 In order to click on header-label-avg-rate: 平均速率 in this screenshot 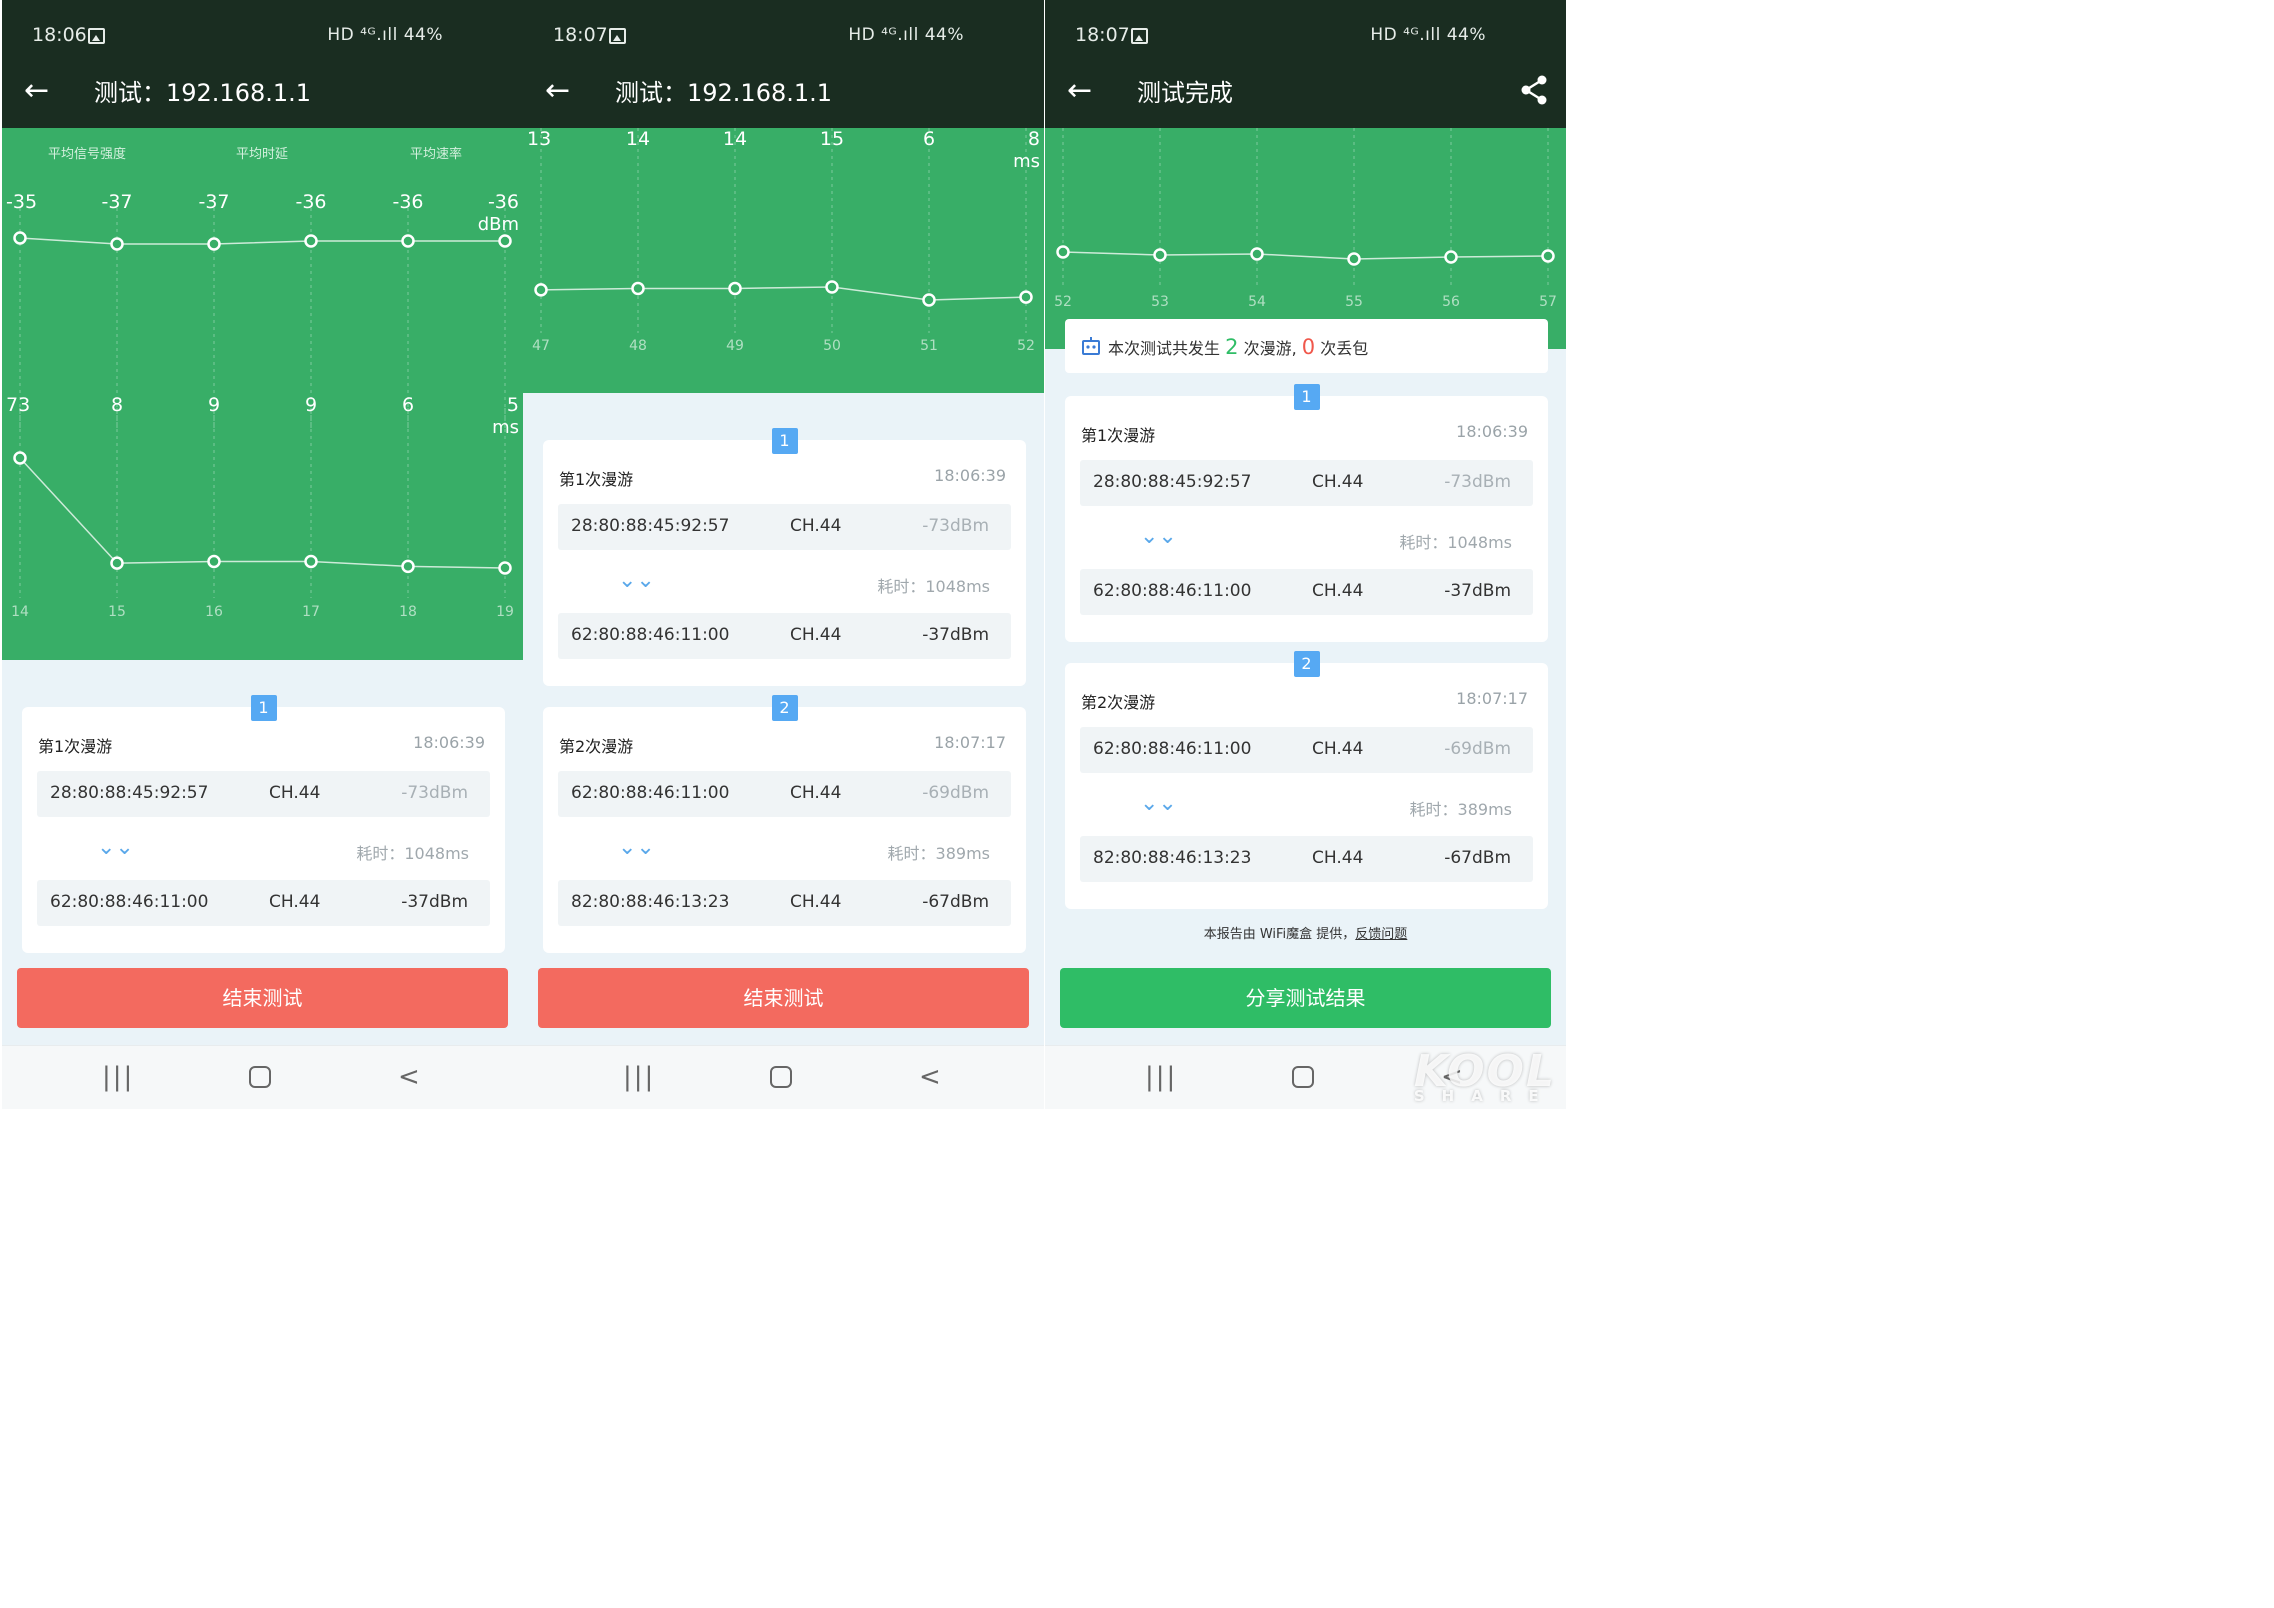, I will do `click(436, 154)`.